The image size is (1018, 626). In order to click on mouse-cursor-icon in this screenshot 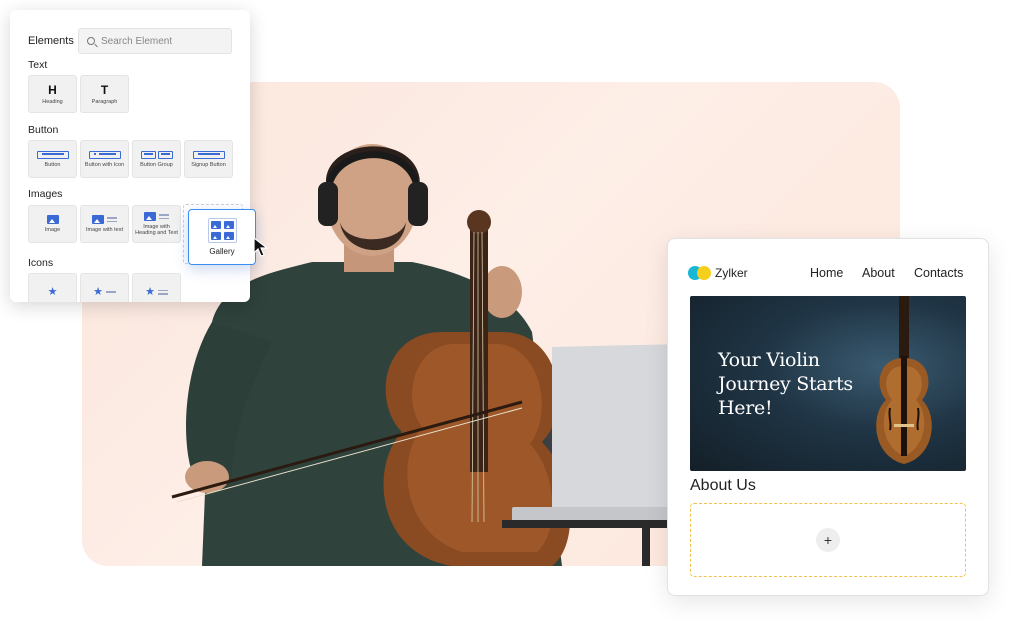, I will do `click(261, 247)`.